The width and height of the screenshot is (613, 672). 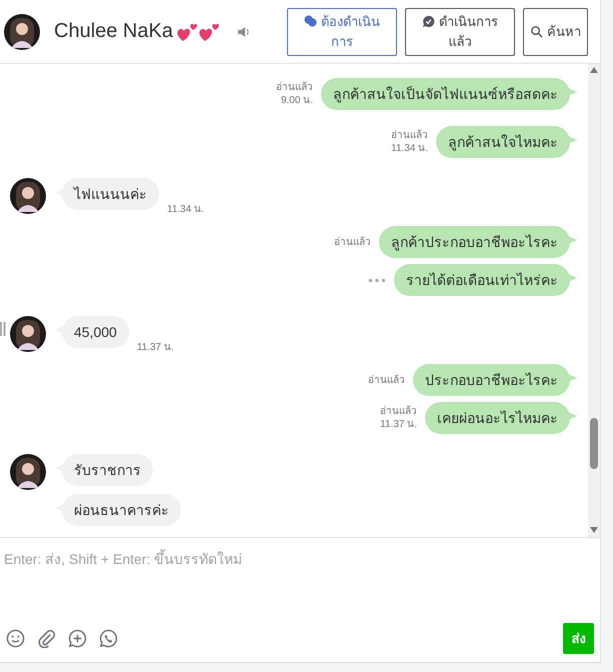 What do you see at coordinates (108, 638) in the screenshot?
I see `phone-bubble-icon` at bounding box center [108, 638].